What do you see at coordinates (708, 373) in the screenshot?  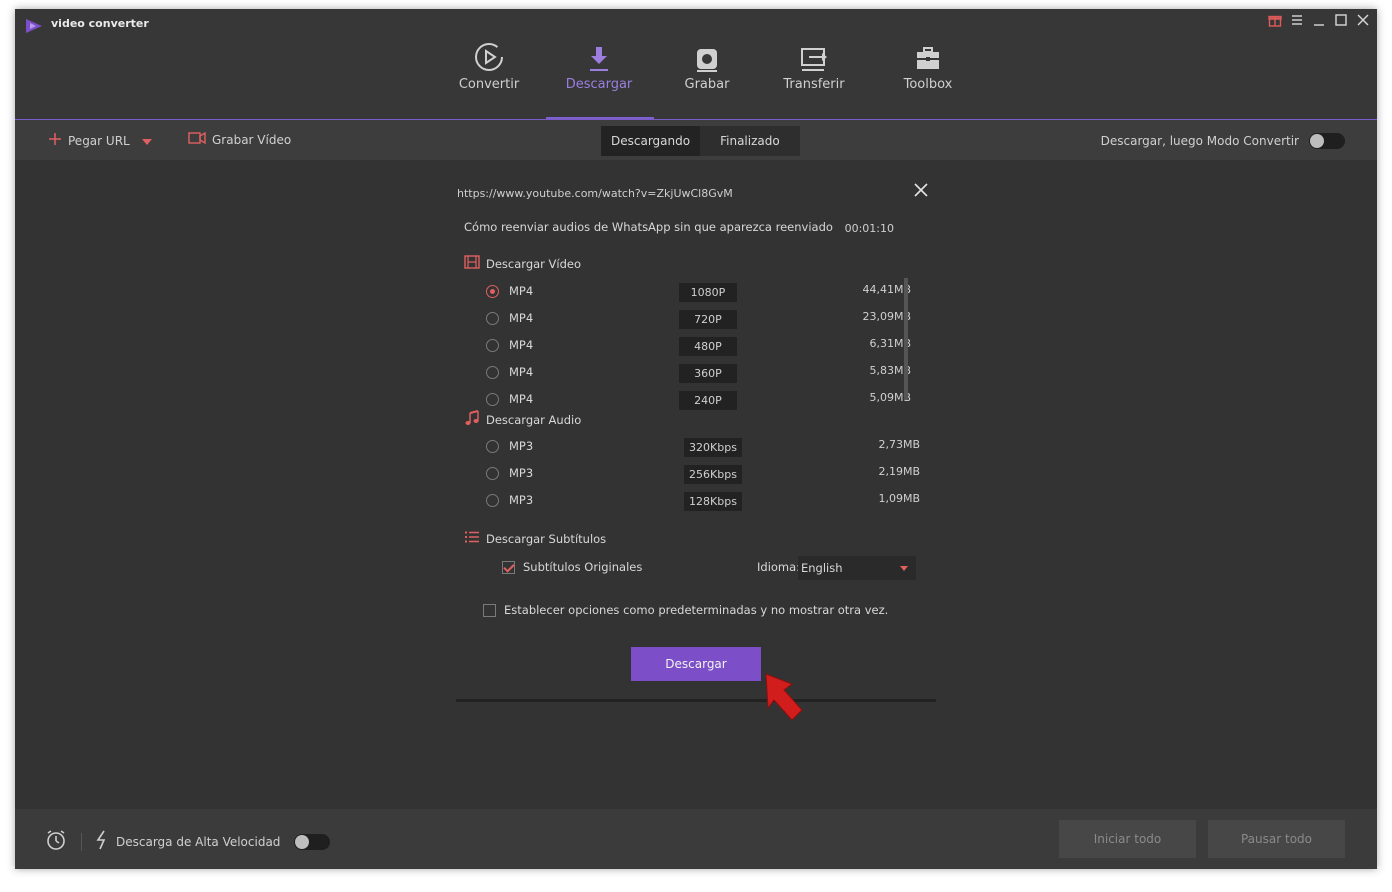 I see `quality-label: 360P` at bounding box center [708, 373].